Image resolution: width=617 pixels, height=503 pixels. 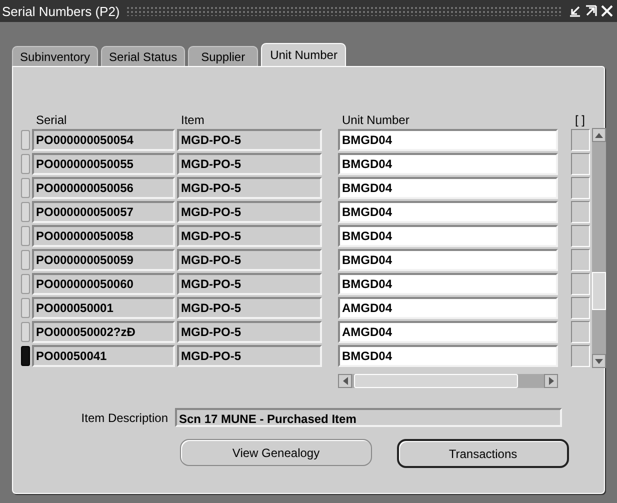 What do you see at coordinates (575, 11) in the screenshot?
I see `minimize-icon` at bounding box center [575, 11].